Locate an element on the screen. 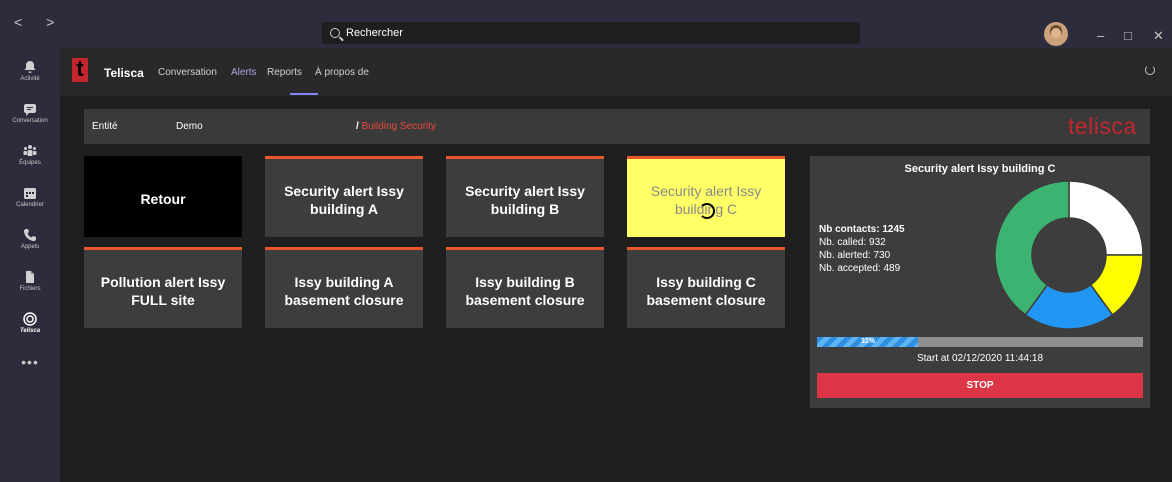 This screenshot has width=1172, height=482. tab-alerts: Alerts is located at coordinates (244, 72).